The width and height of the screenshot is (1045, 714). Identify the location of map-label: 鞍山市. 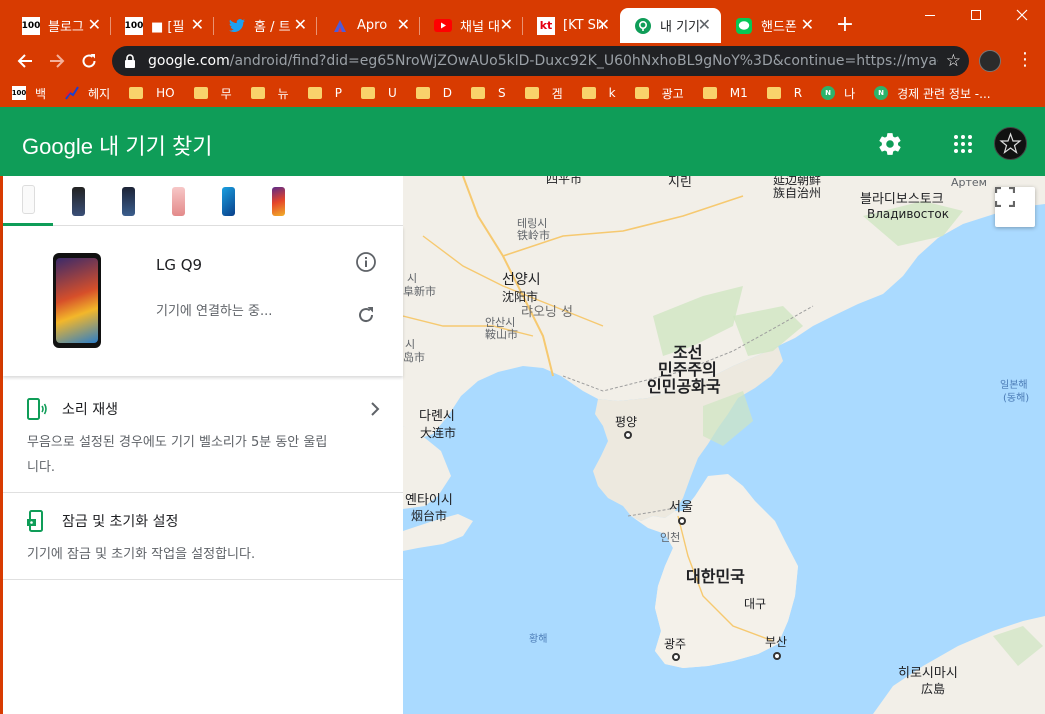
(501, 334).